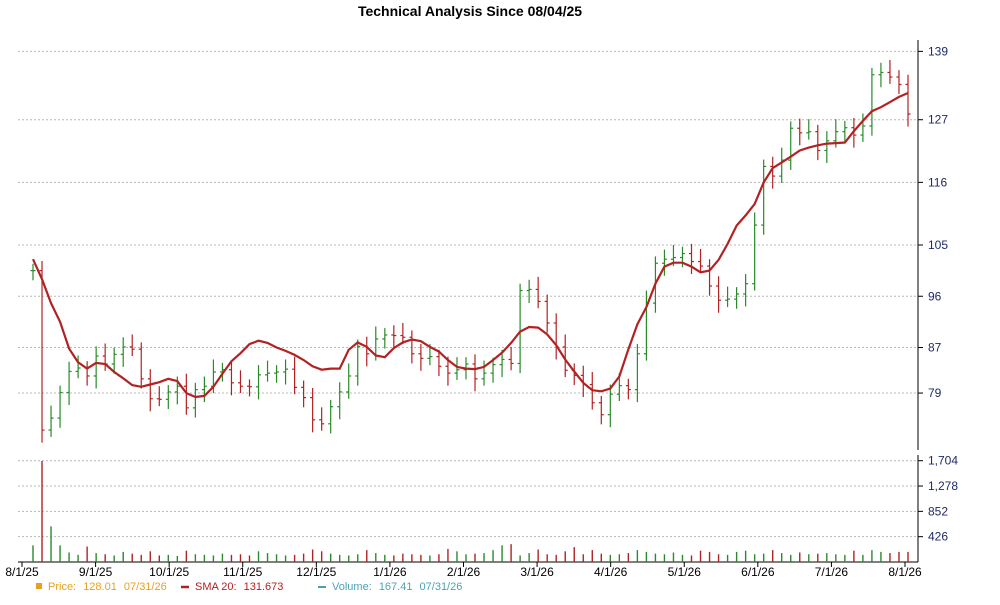  Describe the element at coordinates (107, 587) in the screenshot. I see `legend-price-label: Price: 128.01 07/31/26` at that location.